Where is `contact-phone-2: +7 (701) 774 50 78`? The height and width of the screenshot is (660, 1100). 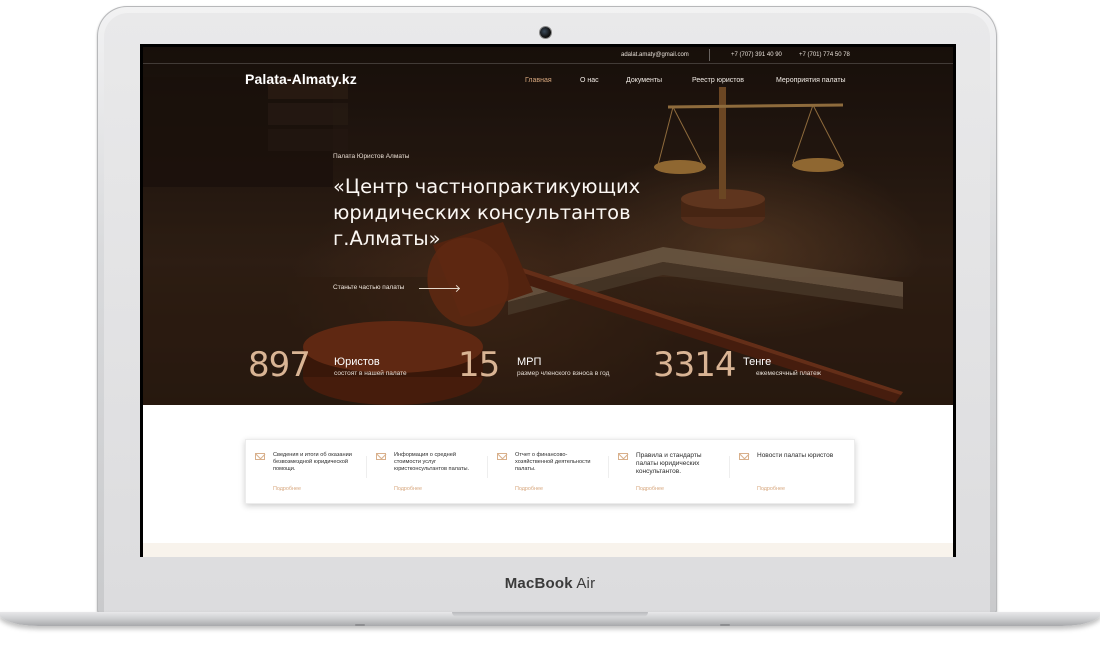 contact-phone-2: +7 (701) 774 50 78 is located at coordinates (824, 55).